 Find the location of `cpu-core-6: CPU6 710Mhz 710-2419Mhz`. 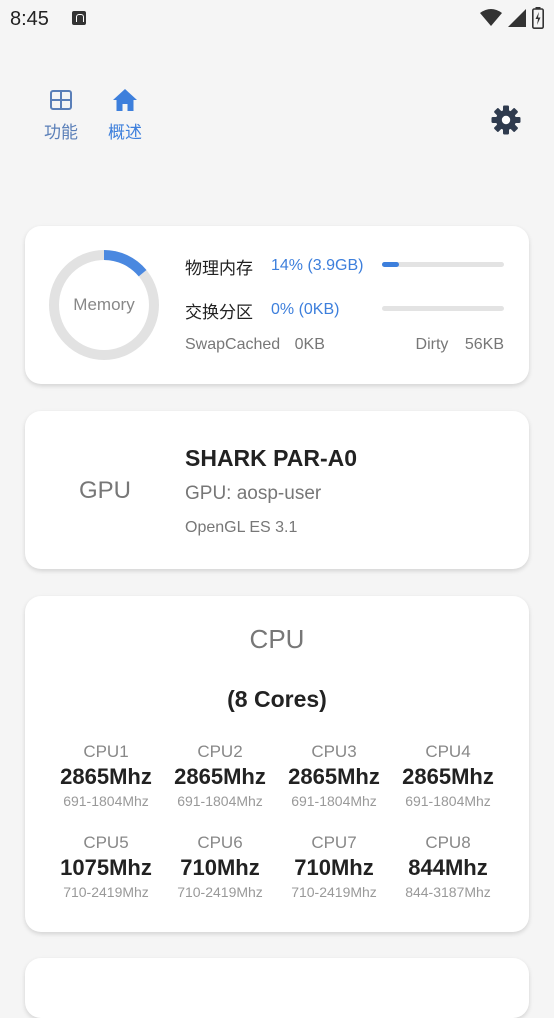

cpu-core-6: CPU6 710Mhz 710-2419Mhz is located at coordinates (220, 866).